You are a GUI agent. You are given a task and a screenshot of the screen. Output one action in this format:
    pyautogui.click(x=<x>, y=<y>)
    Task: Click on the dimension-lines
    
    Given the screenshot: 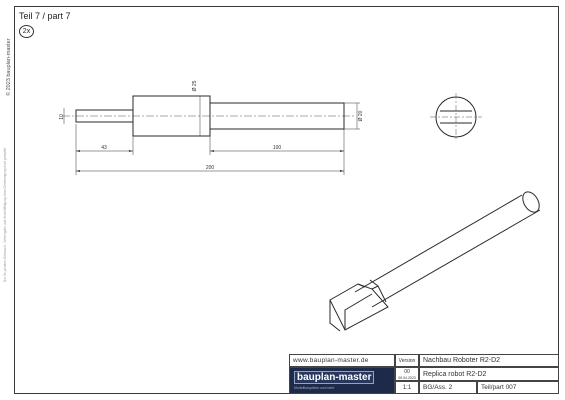 What is the action you would take?
    pyautogui.click(x=211, y=135)
    